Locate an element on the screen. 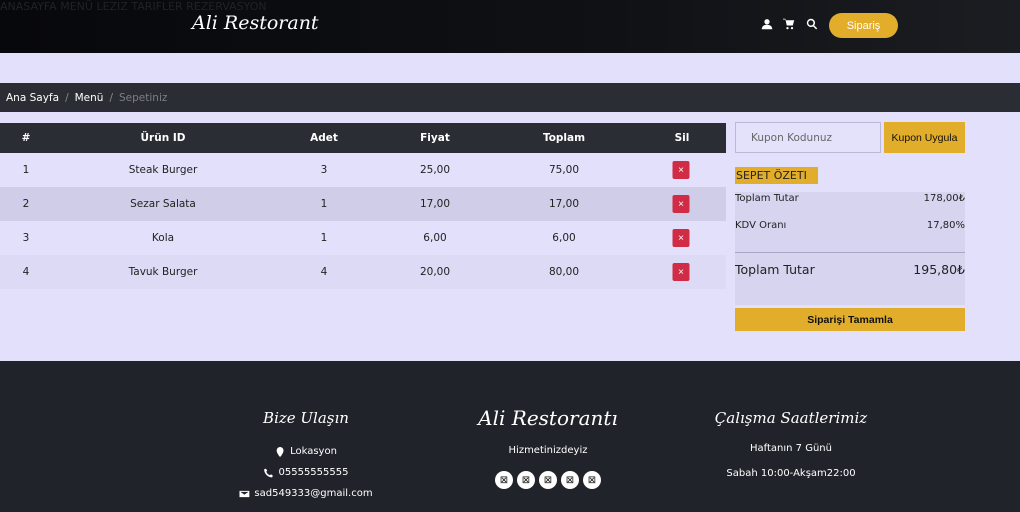  footer-tagline: Hizmetinizdeyiz is located at coordinates (548, 450).